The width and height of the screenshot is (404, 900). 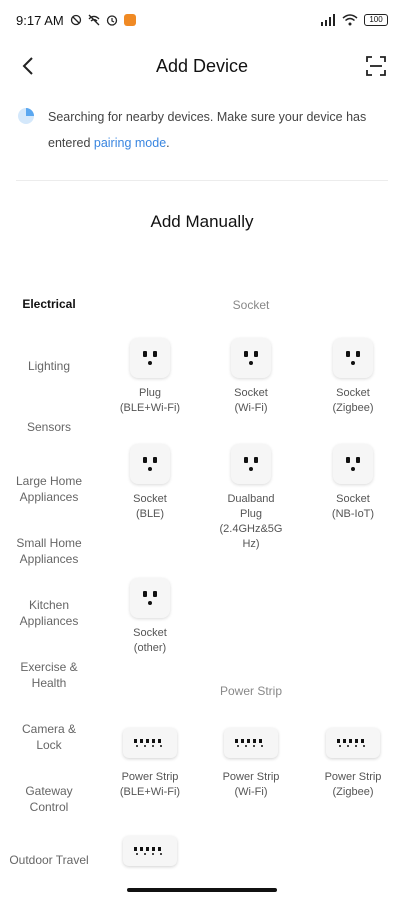 I want to click on device-card: Socket (other), so click(x=150, y=617).